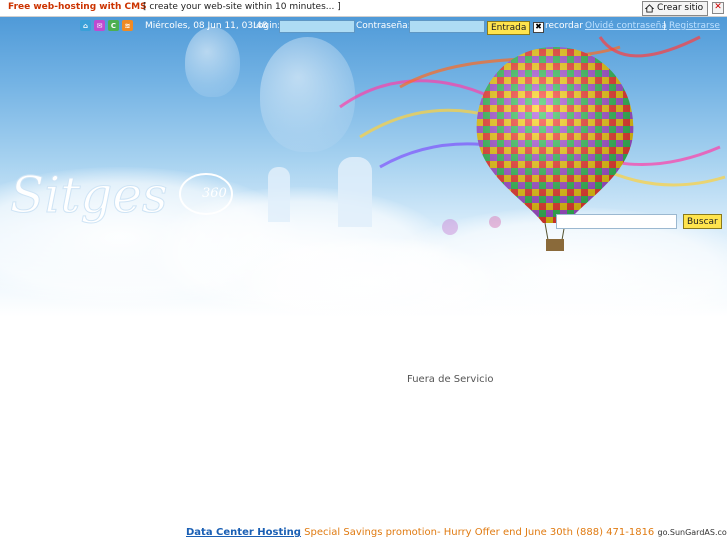 The image size is (727, 545). What do you see at coordinates (692, 532) in the screenshot?
I see `ad-domain: go.SunGardAS.com` at bounding box center [692, 532].